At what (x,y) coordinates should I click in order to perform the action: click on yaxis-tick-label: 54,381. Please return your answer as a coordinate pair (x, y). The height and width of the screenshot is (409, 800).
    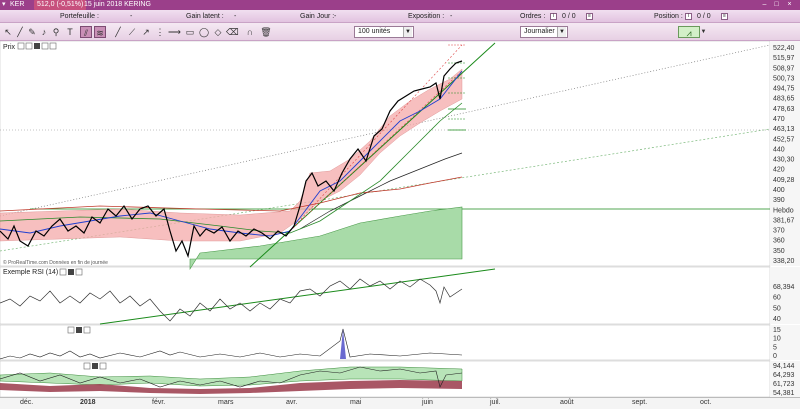
    Looking at the image, I should click on (784, 393).